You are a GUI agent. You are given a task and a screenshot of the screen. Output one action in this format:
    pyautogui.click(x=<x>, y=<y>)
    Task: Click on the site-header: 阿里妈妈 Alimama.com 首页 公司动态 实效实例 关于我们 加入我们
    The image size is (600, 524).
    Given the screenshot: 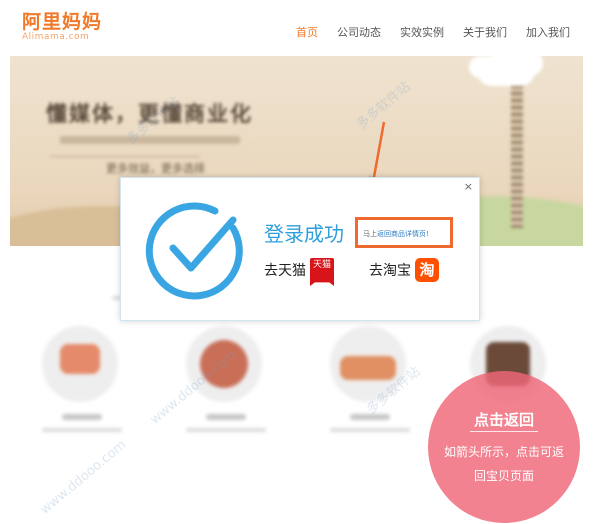 What is the action you would take?
    pyautogui.click(x=300, y=28)
    